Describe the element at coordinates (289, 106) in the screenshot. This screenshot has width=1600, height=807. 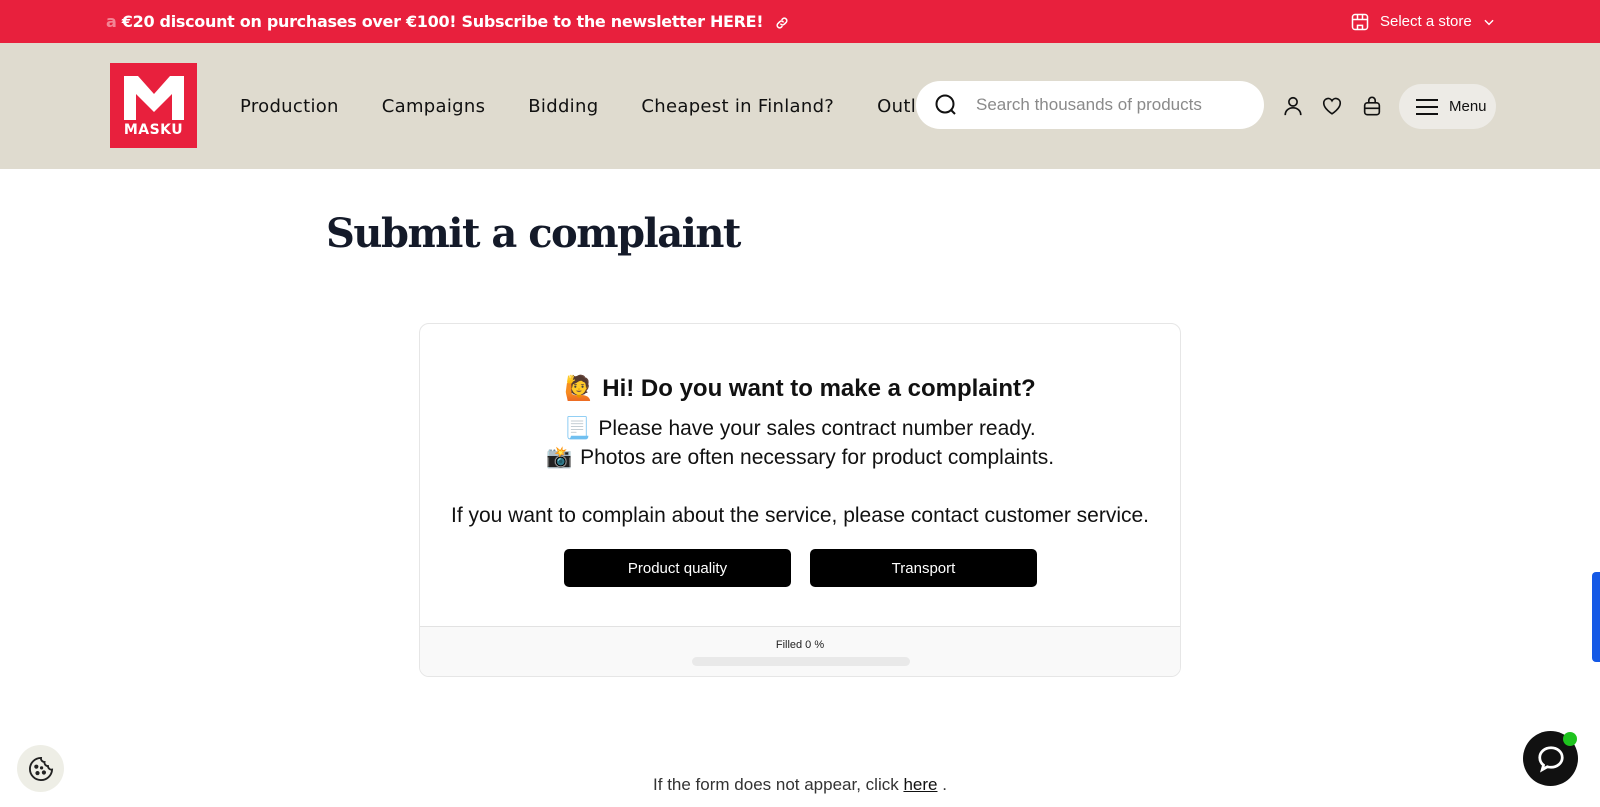
I see `nav-item-production: Production` at that location.